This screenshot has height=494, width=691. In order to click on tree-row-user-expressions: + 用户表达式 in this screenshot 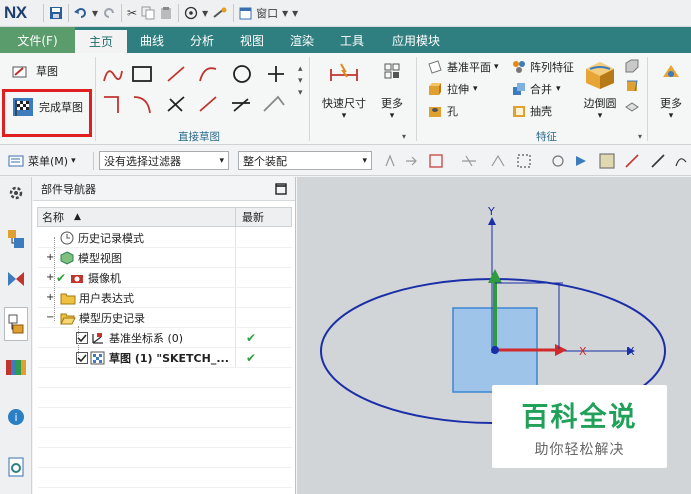, I will do `click(165, 298)`.